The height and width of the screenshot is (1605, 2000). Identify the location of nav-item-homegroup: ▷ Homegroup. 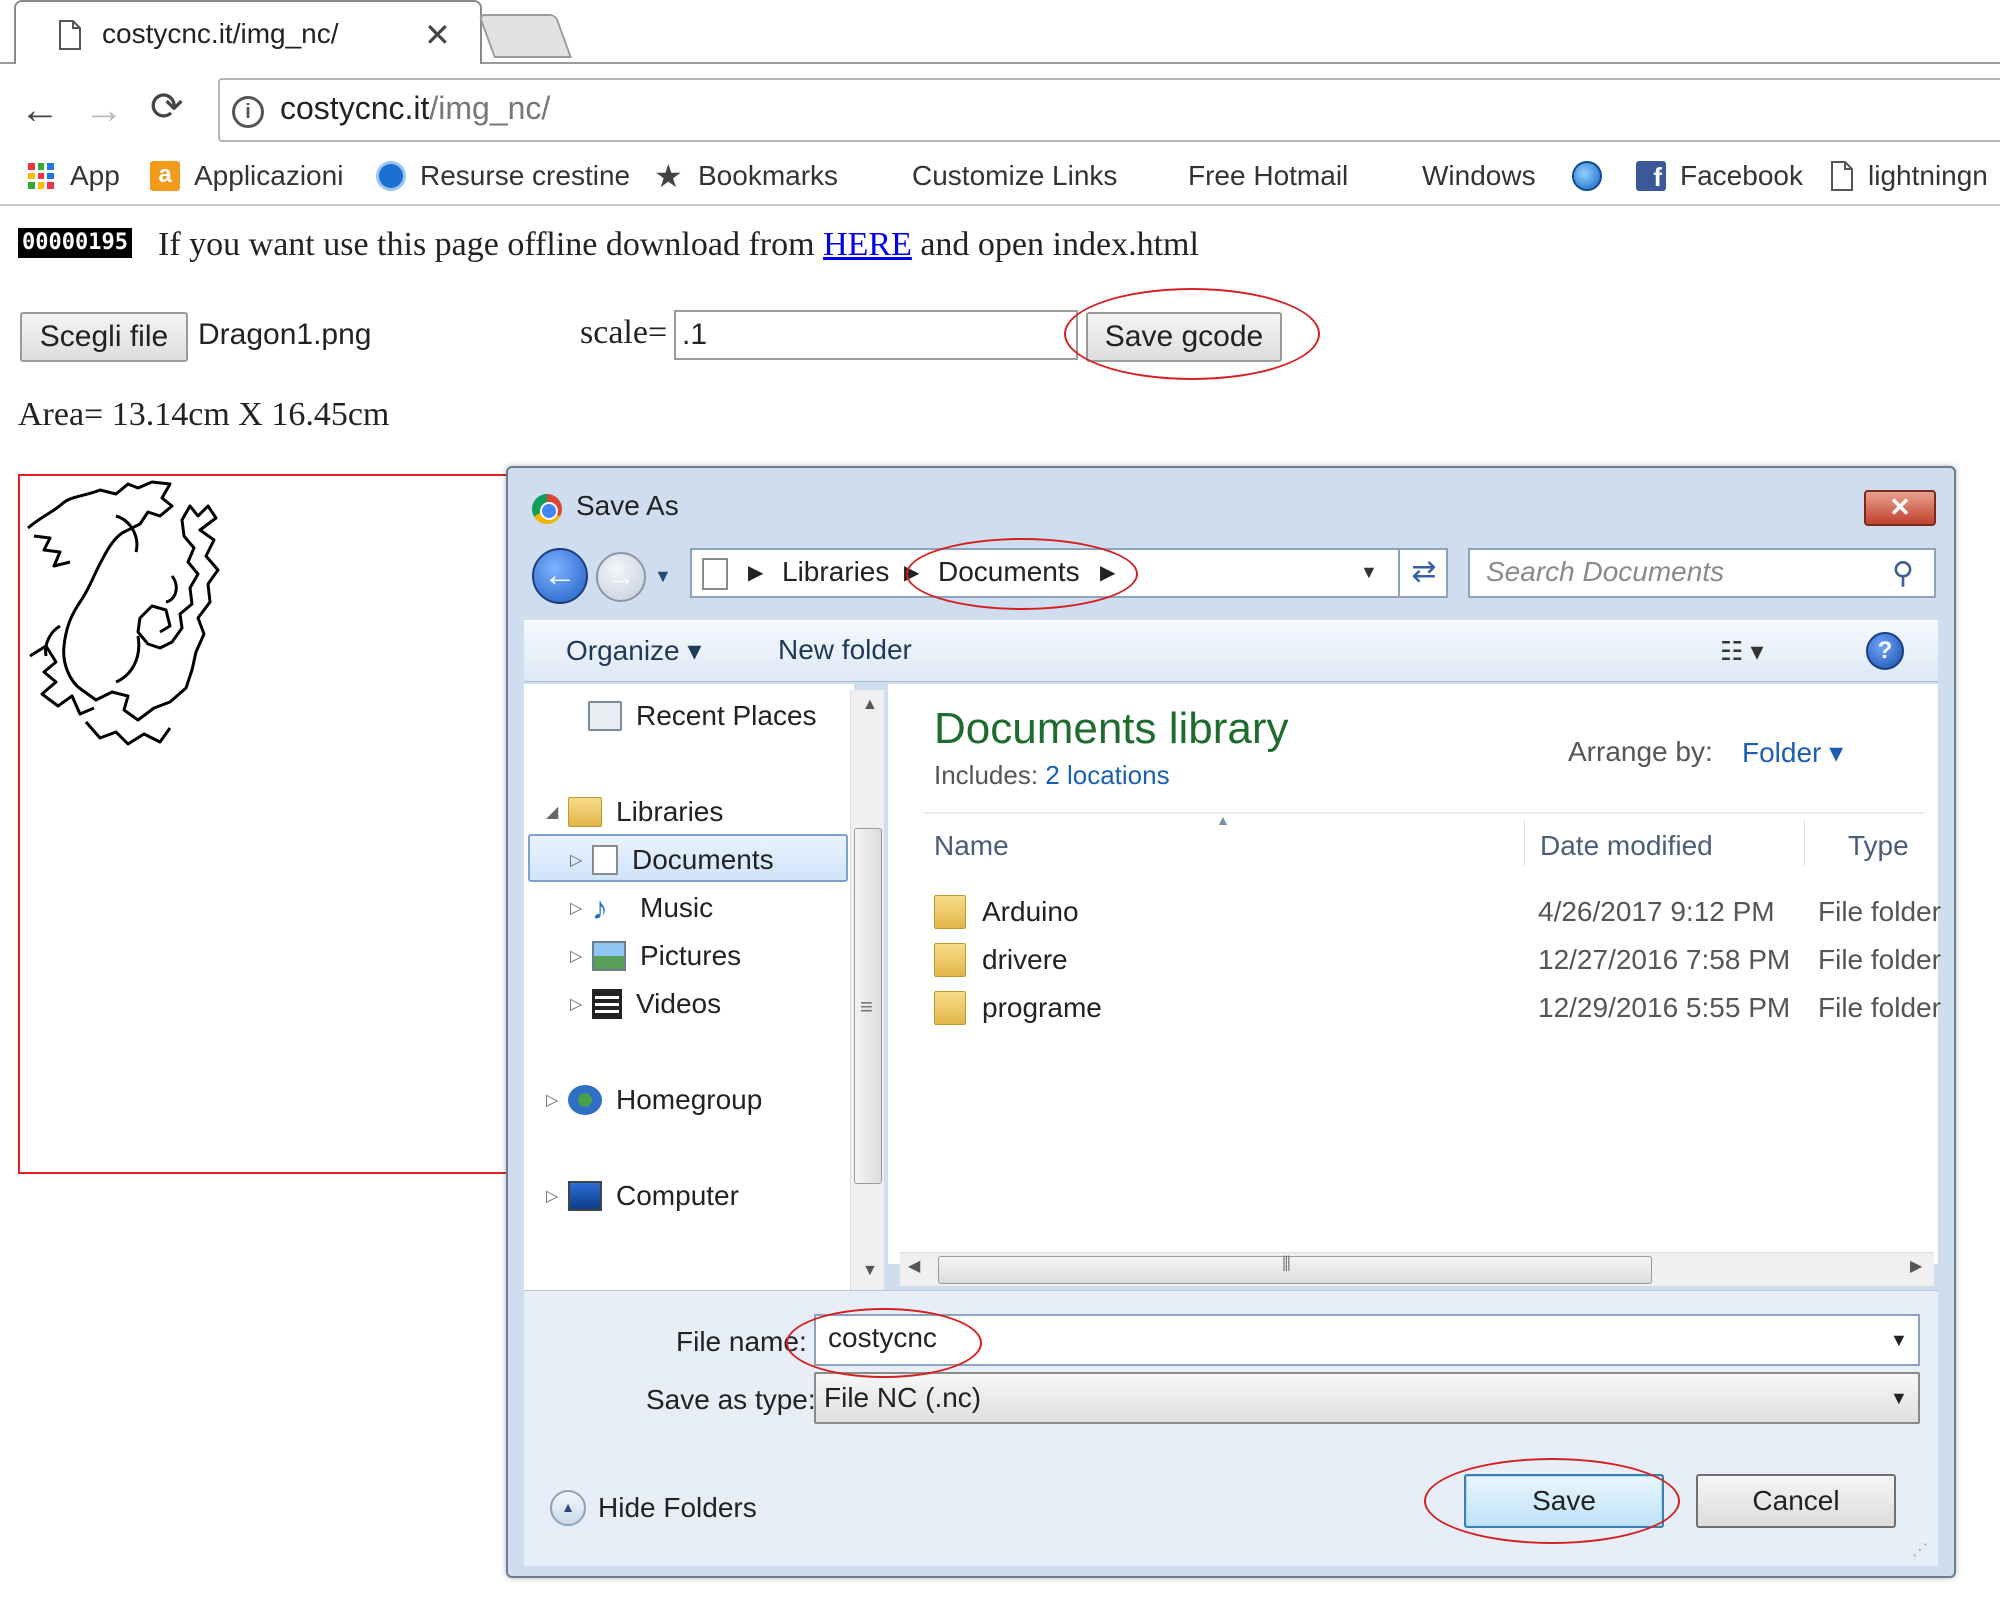
(654, 1100).